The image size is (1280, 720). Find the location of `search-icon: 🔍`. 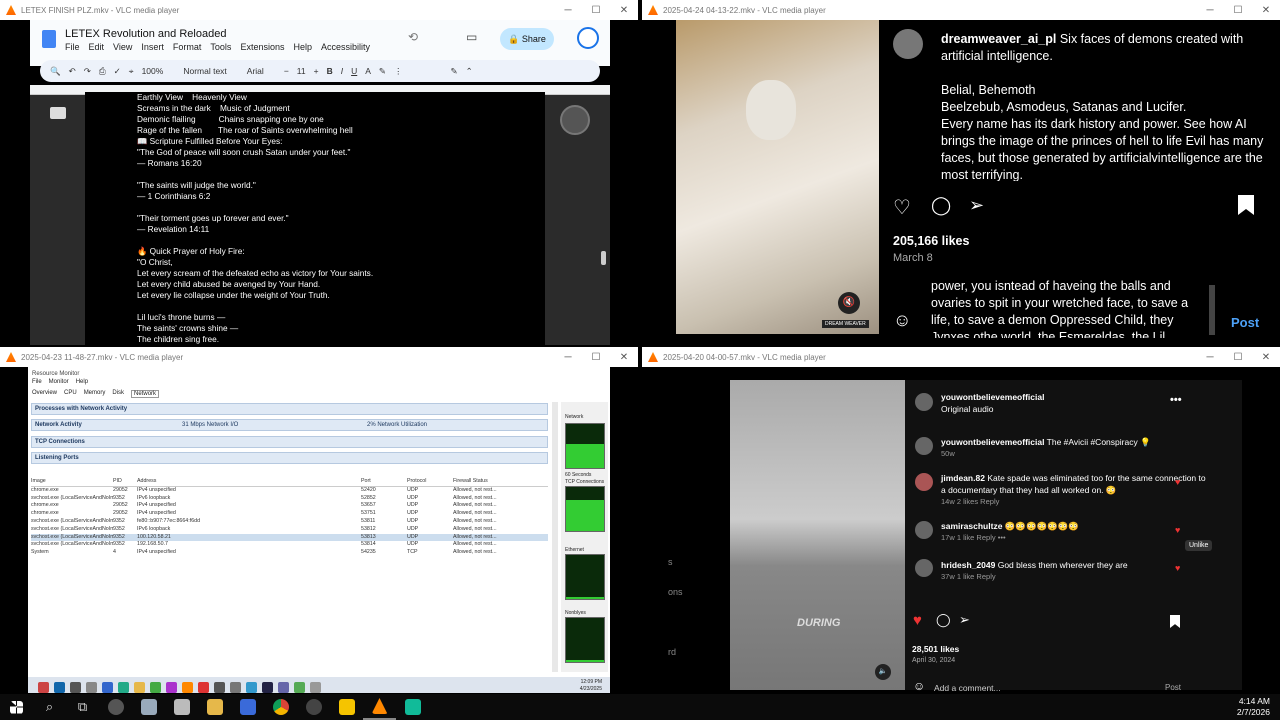

search-icon: 🔍 is located at coordinates (55, 71).